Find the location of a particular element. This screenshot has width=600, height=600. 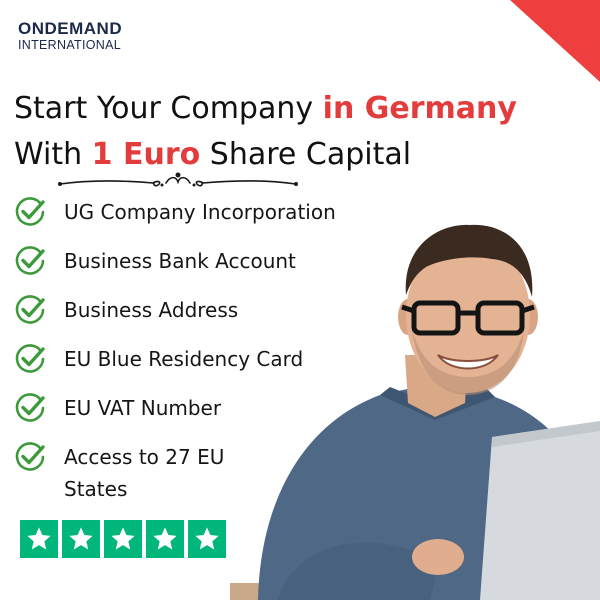

brand-logo: ONDEMAND INTERNATIONAL is located at coordinates (70, 36).